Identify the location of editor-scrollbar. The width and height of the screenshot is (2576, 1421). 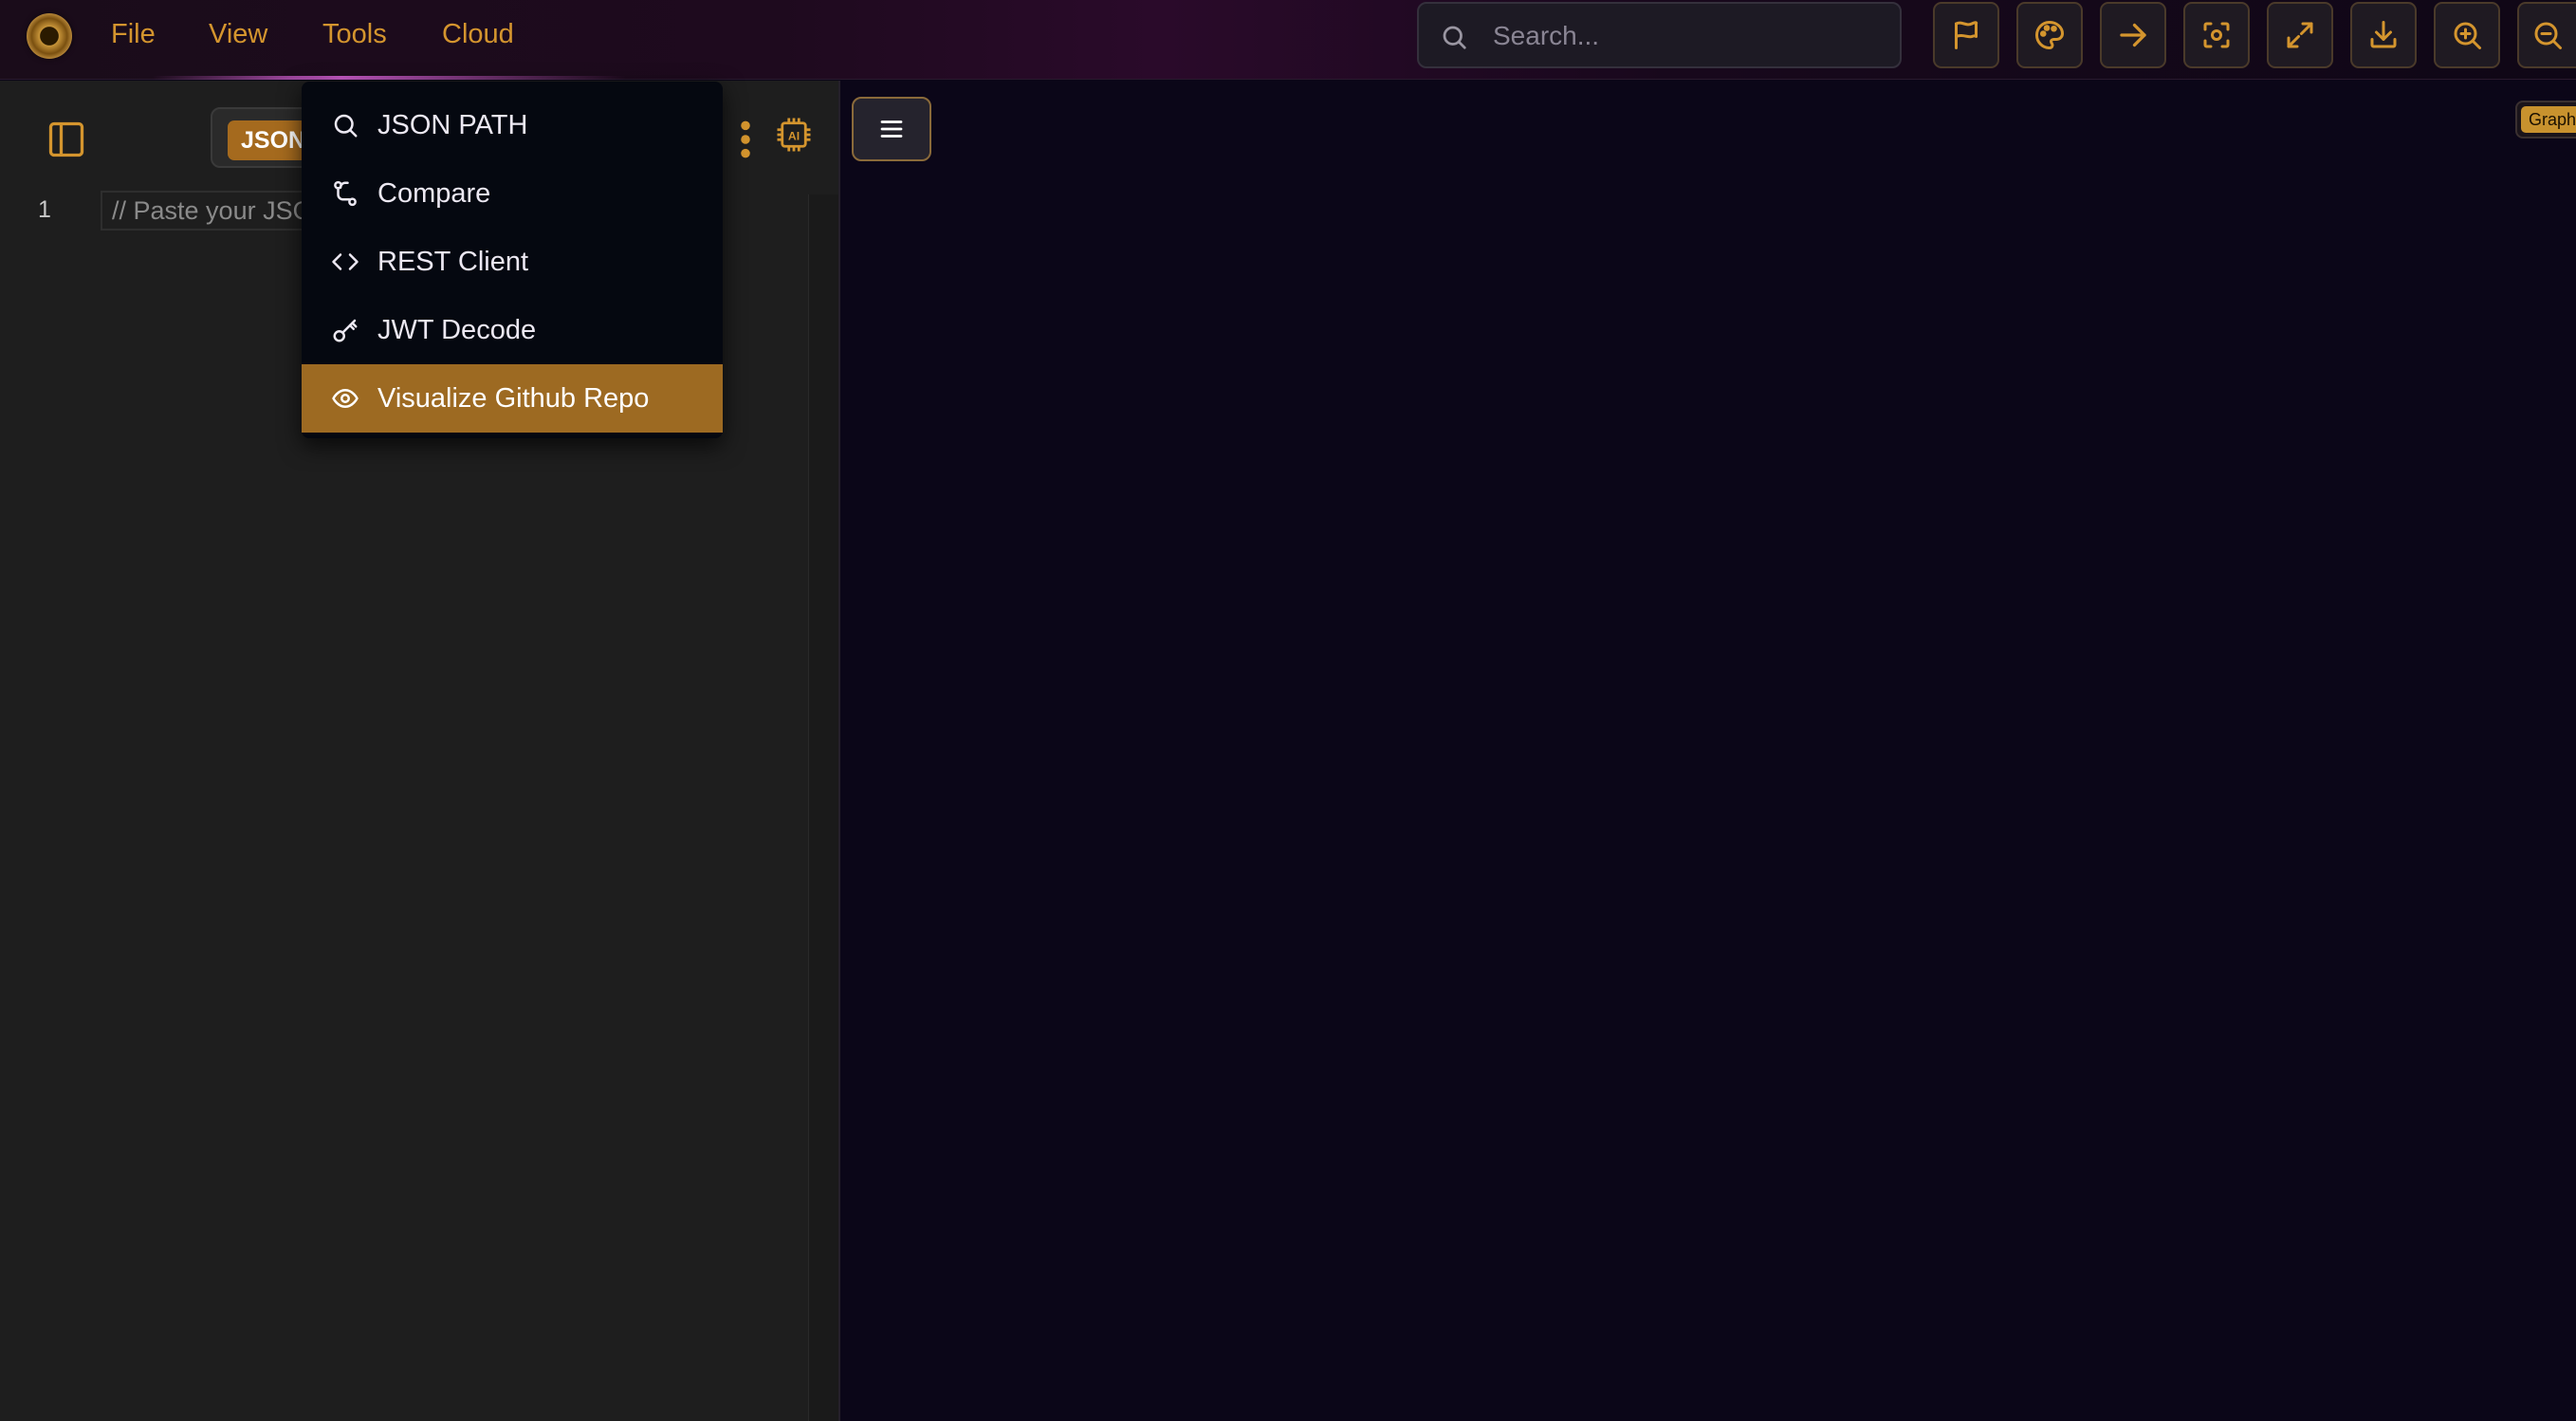
(823, 808).